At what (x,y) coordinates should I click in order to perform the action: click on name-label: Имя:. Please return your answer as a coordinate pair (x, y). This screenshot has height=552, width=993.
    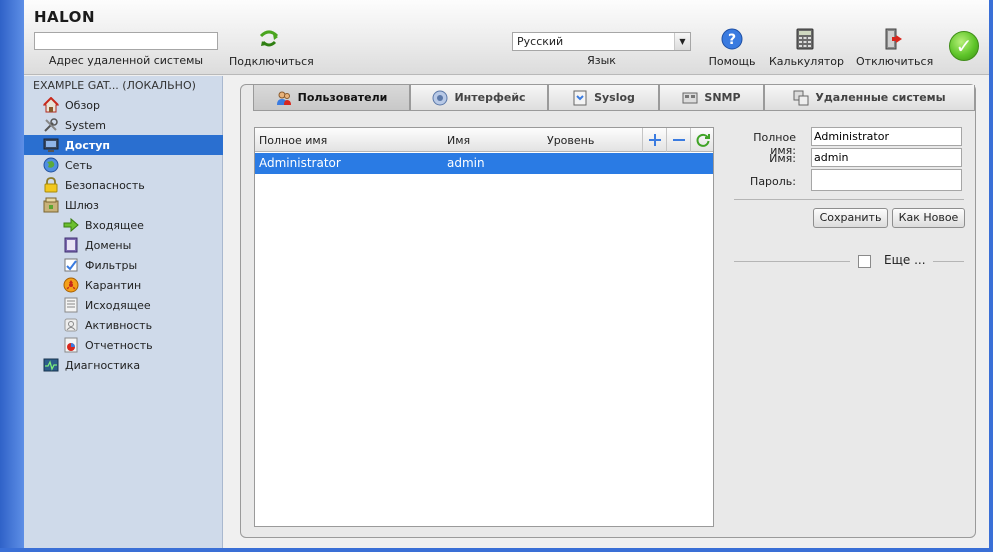
    Looking at the image, I should click on (782, 158).